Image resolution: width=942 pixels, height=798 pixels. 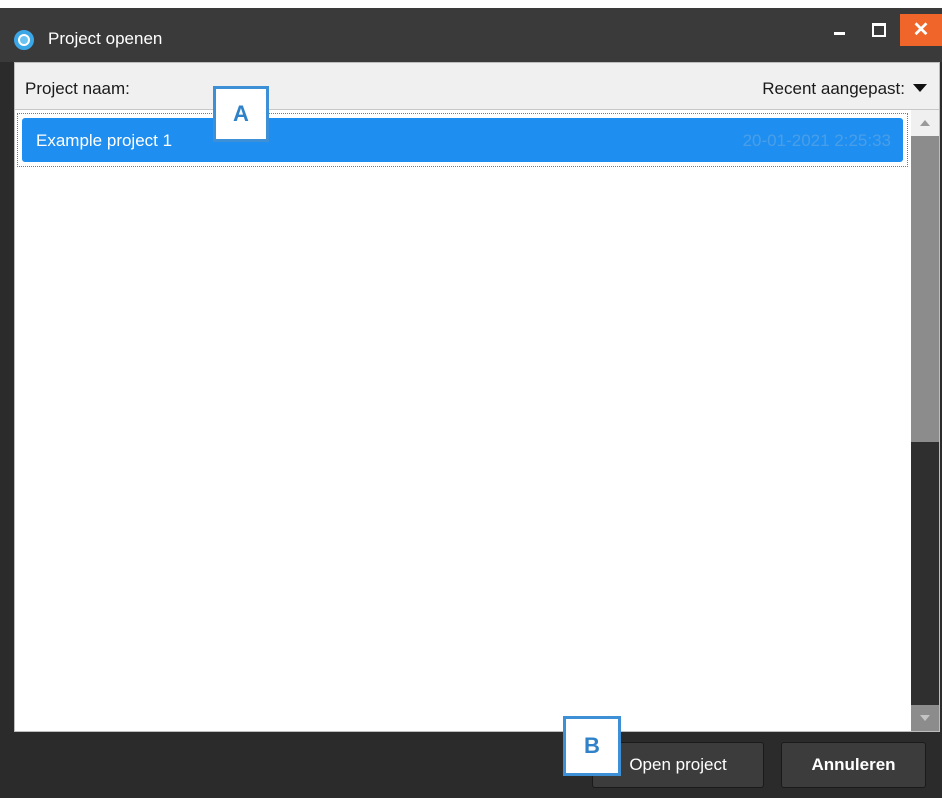 I want to click on maximize-button, so click(x=879, y=30).